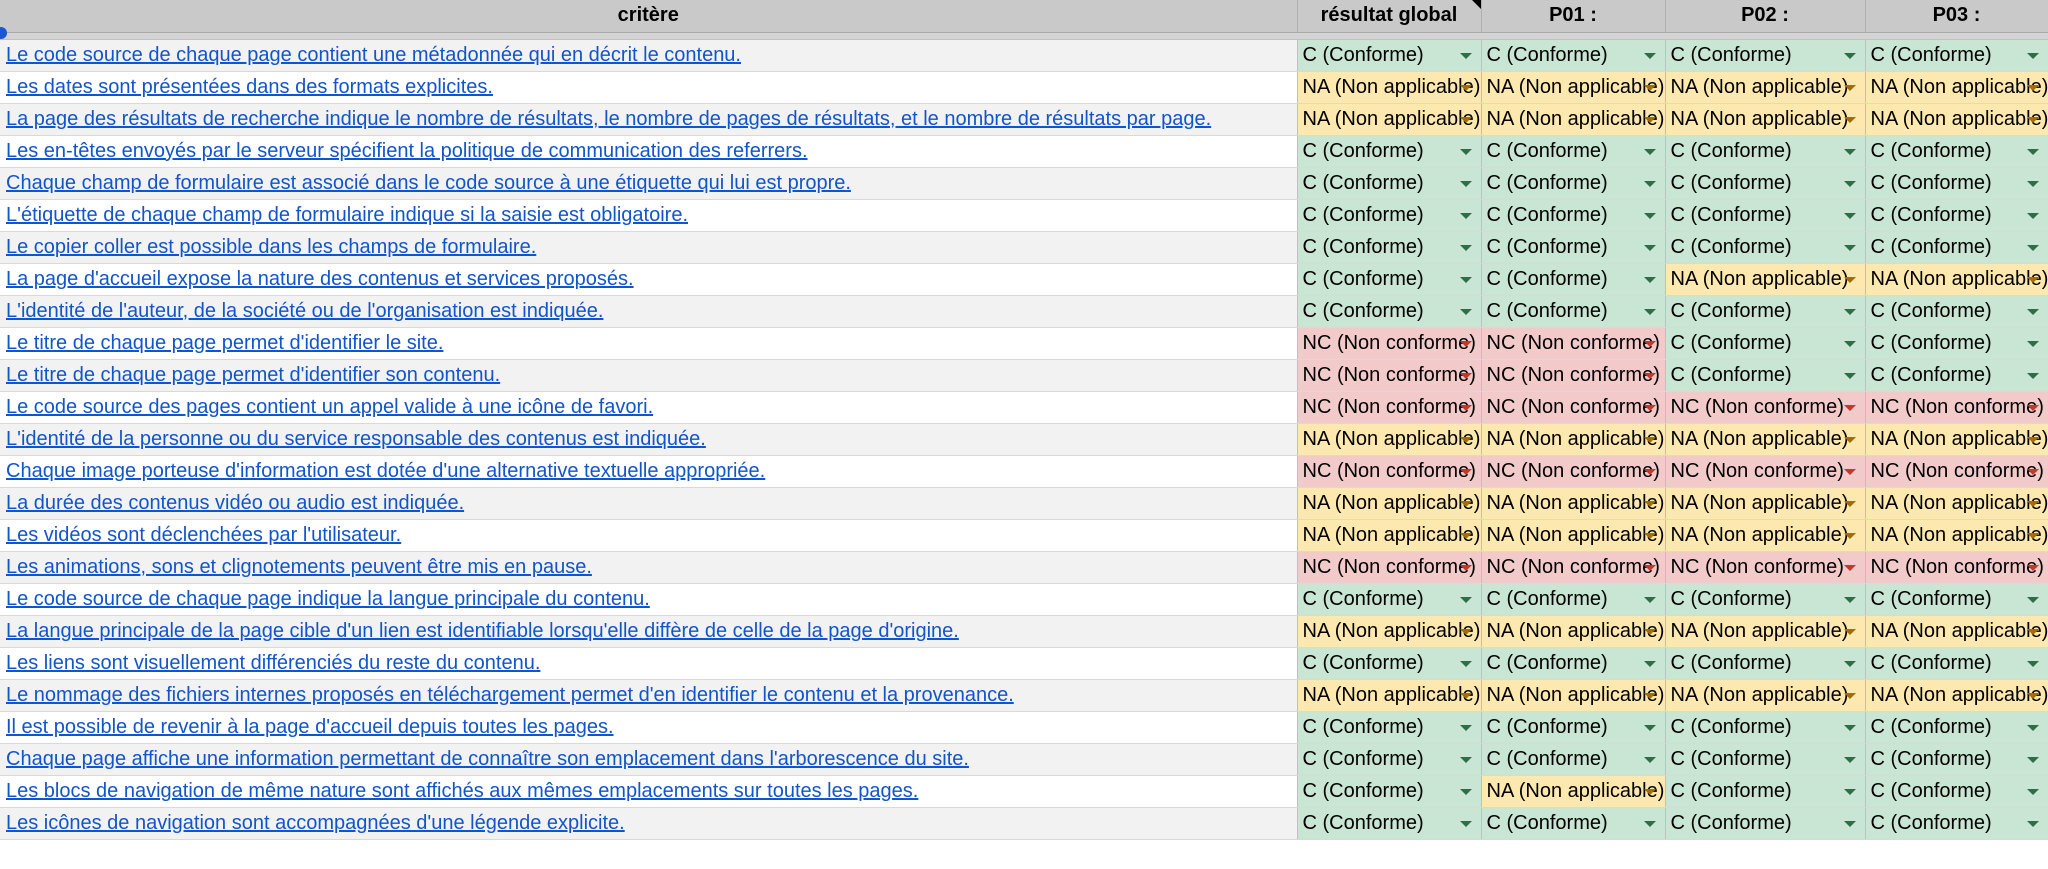 The image size is (2048, 869). I want to click on p02-cell: C (Conforme), so click(1765, 311).